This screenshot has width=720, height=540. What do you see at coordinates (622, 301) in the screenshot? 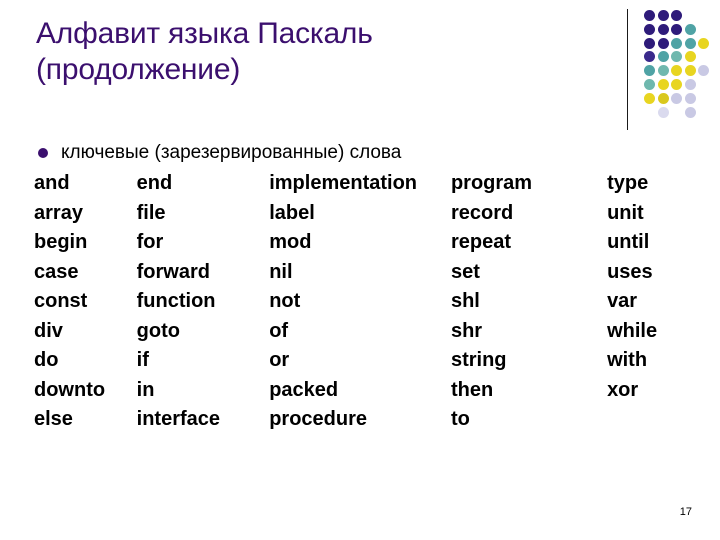
I see `keyword-var: var` at bounding box center [622, 301].